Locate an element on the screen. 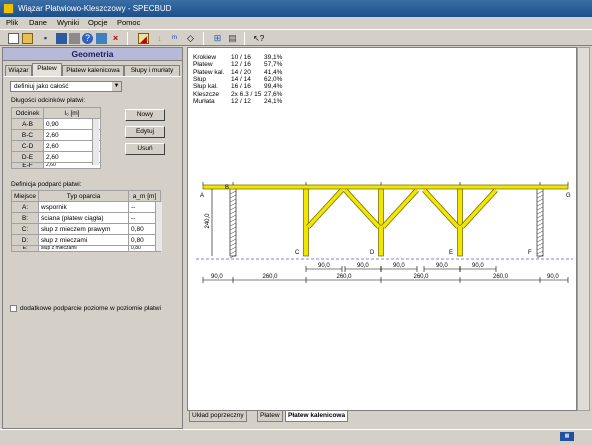 This screenshot has width=592, height=445. segments-label: Długości odcinków płatwi: is located at coordinates (48, 100).